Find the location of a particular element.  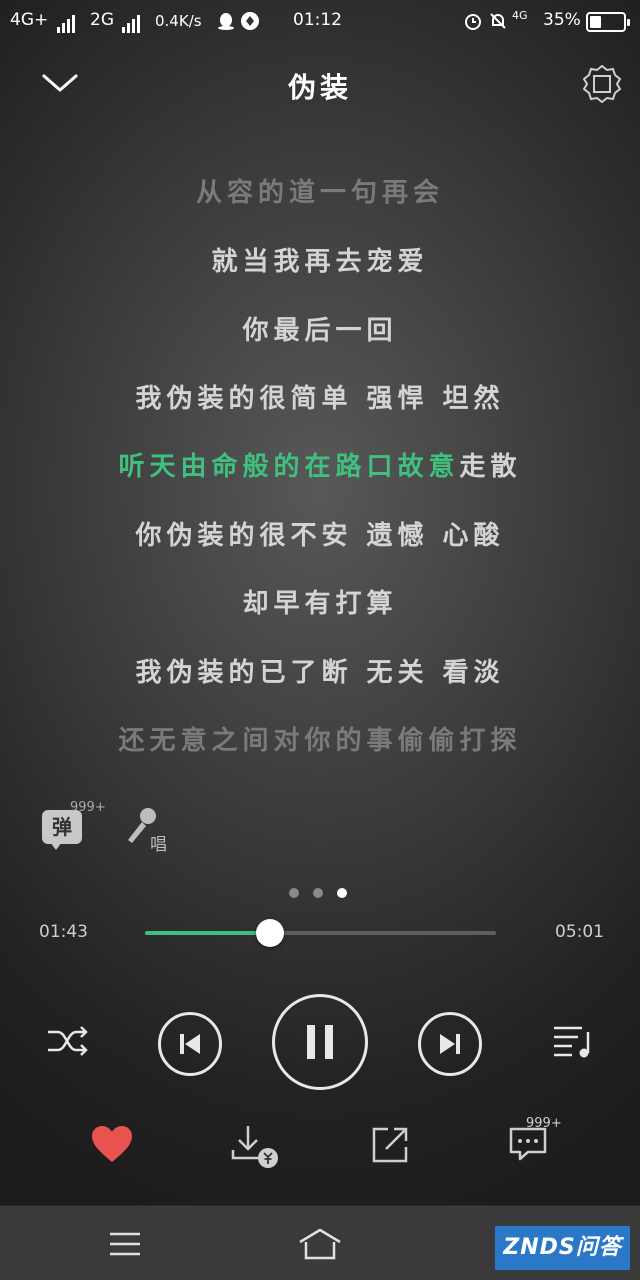

progress-thumb is located at coordinates (270, 933).